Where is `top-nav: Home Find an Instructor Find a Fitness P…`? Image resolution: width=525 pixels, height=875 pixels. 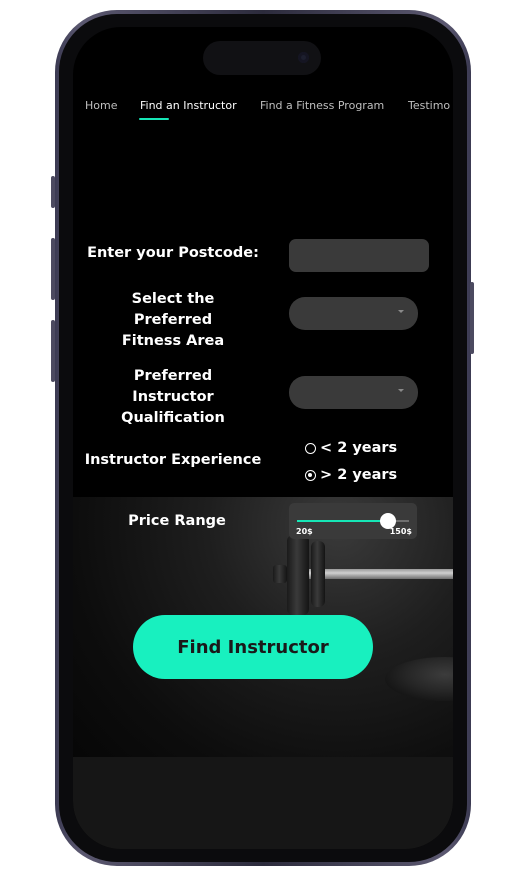
top-nav: Home Find an Instructor Find a Fitness P… is located at coordinates (269, 111).